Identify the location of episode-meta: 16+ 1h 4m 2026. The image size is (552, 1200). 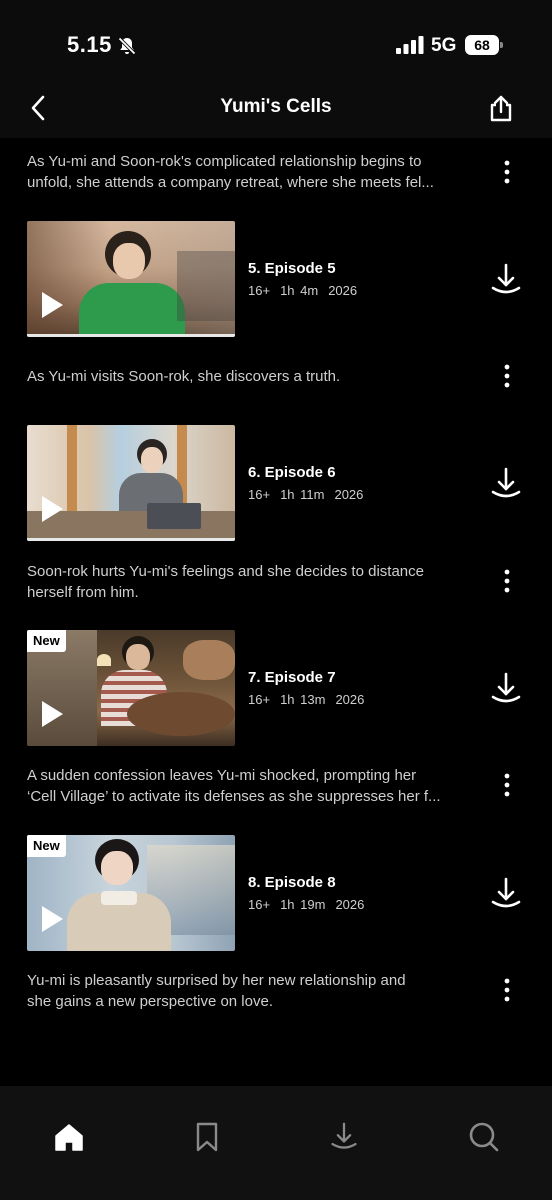
(307, 290).